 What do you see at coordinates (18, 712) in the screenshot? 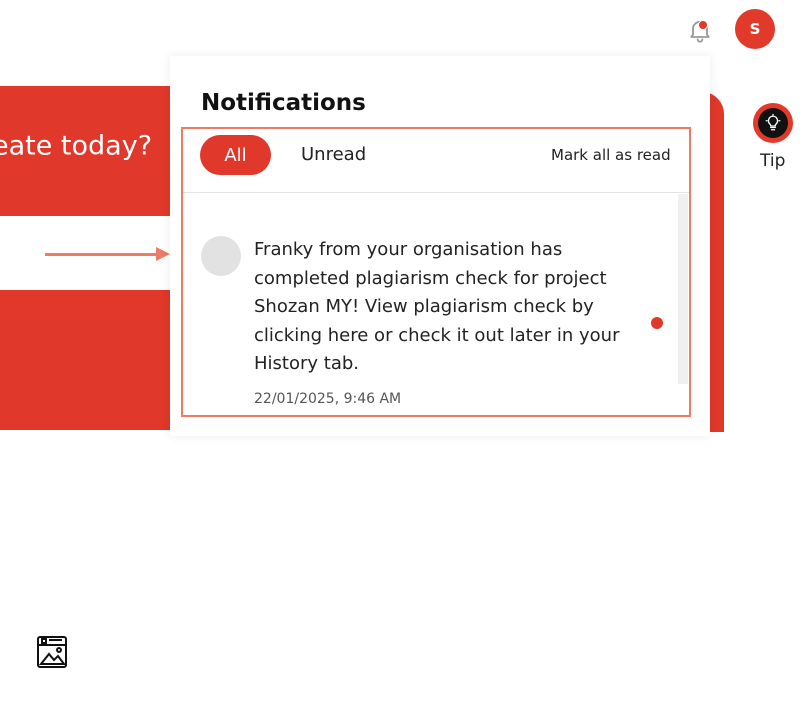
I see `feature-card-label: hoto` at bounding box center [18, 712].